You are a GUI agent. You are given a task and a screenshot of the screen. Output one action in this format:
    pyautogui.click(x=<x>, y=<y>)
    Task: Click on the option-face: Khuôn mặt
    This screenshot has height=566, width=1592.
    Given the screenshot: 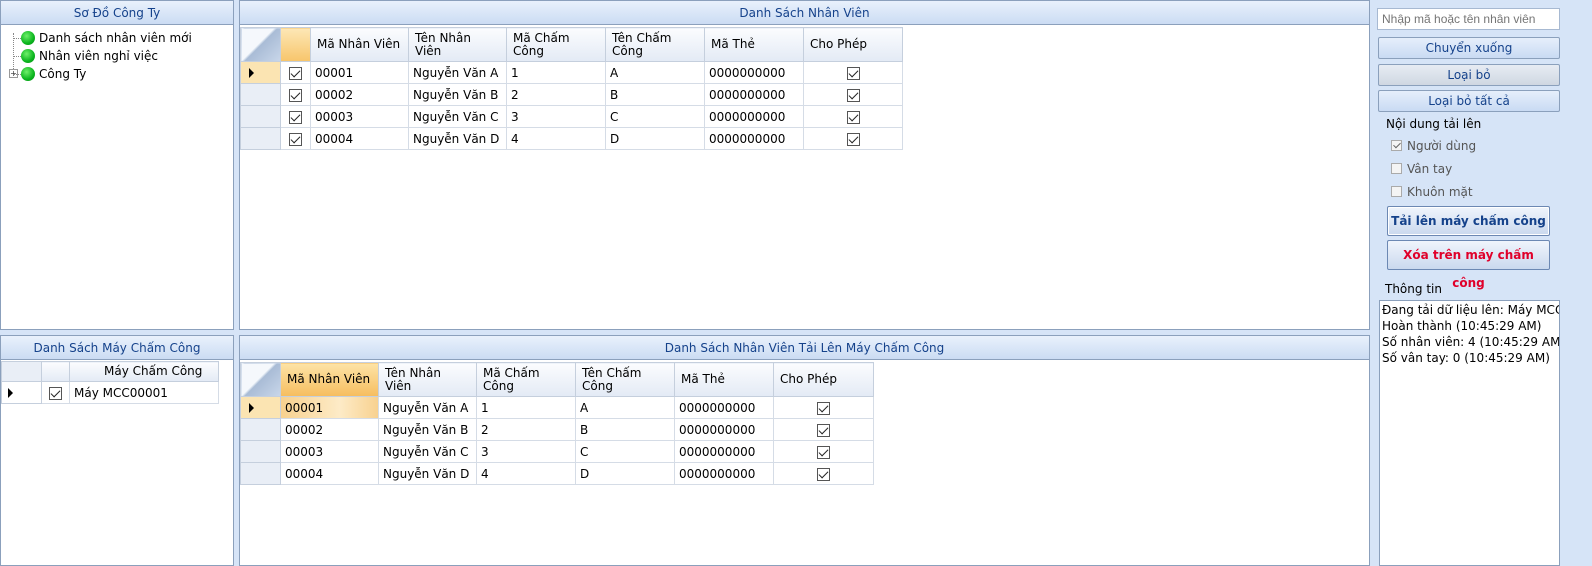 What is the action you would take?
    pyautogui.click(x=1432, y=192)
    